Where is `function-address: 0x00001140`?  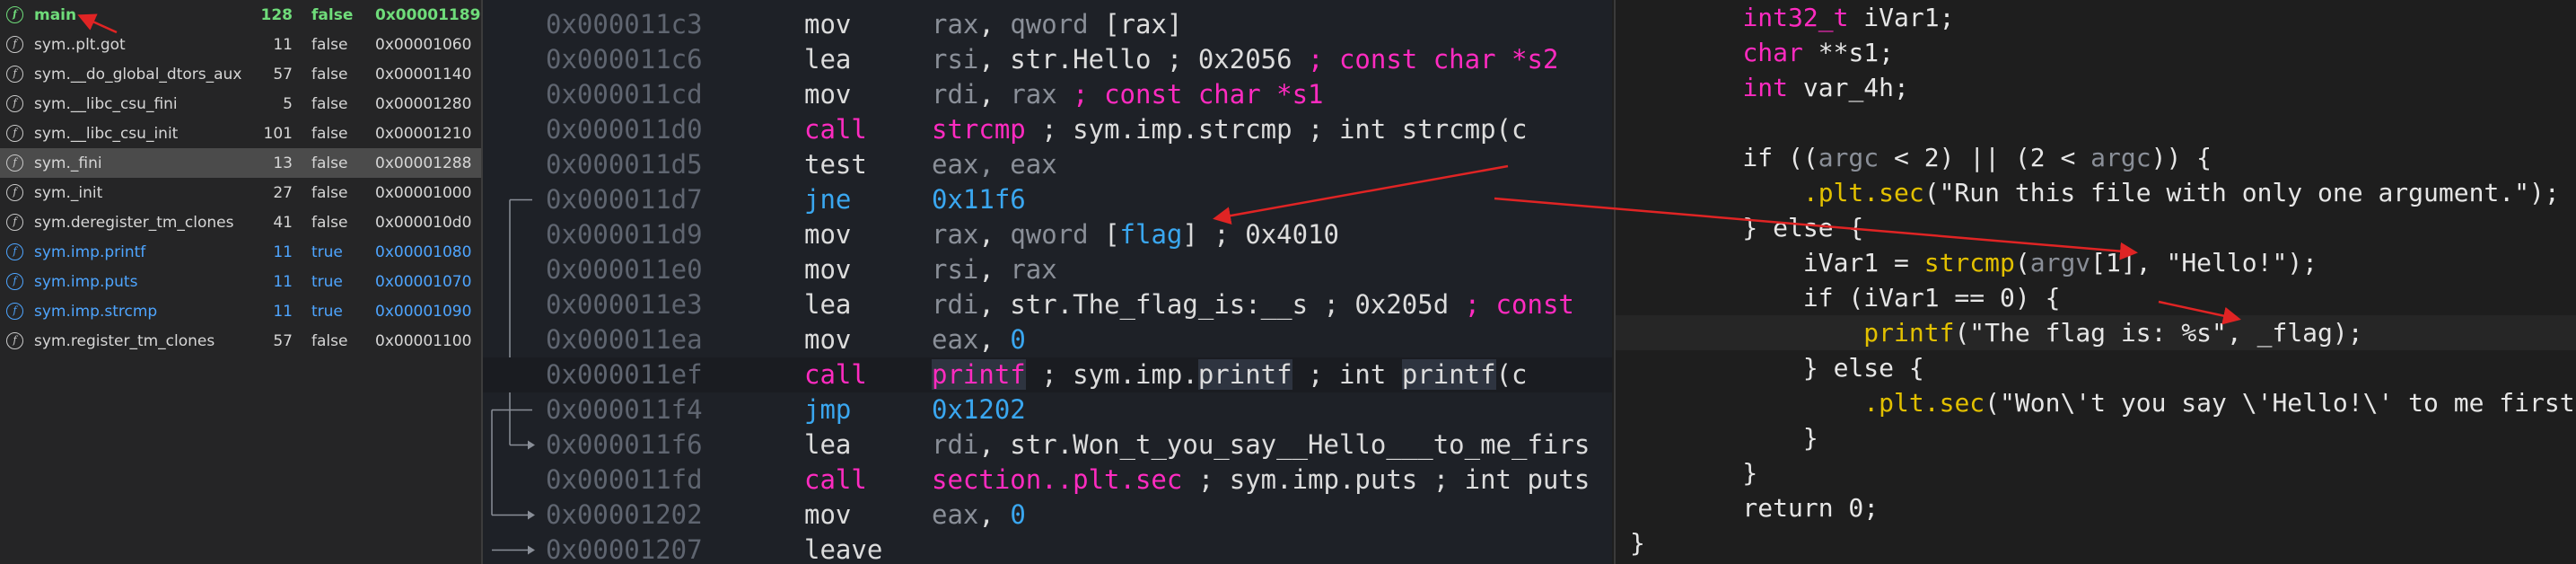
function-address: 0x00001140 is located at coordinates (423, 74).